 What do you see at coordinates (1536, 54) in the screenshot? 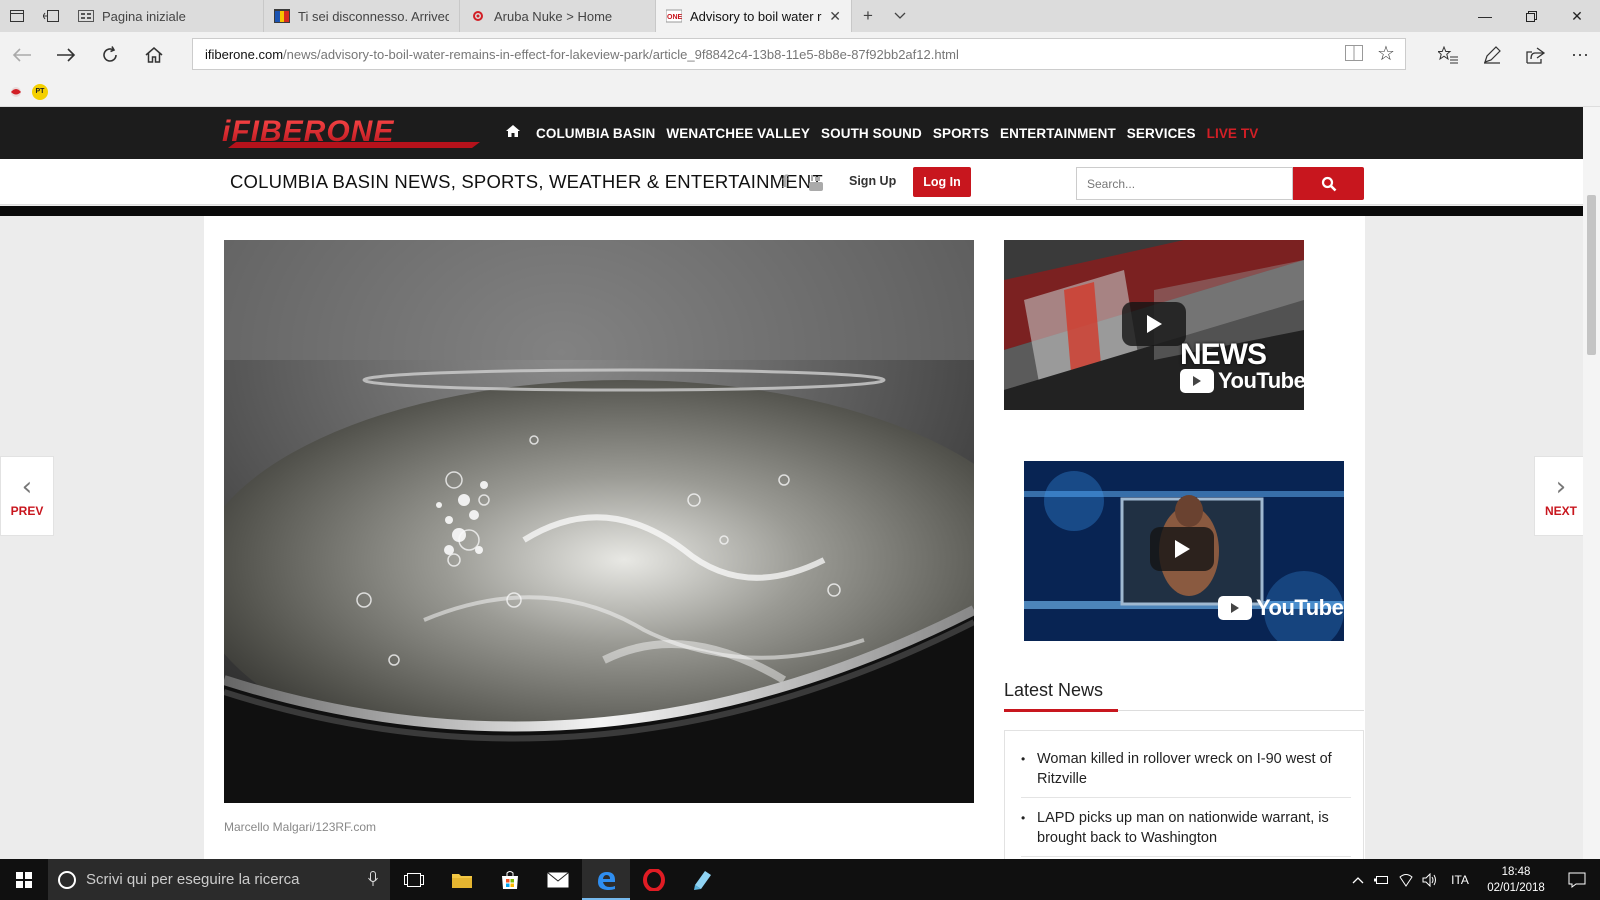
I see `share-icon` at bounding box center [1536, 54].